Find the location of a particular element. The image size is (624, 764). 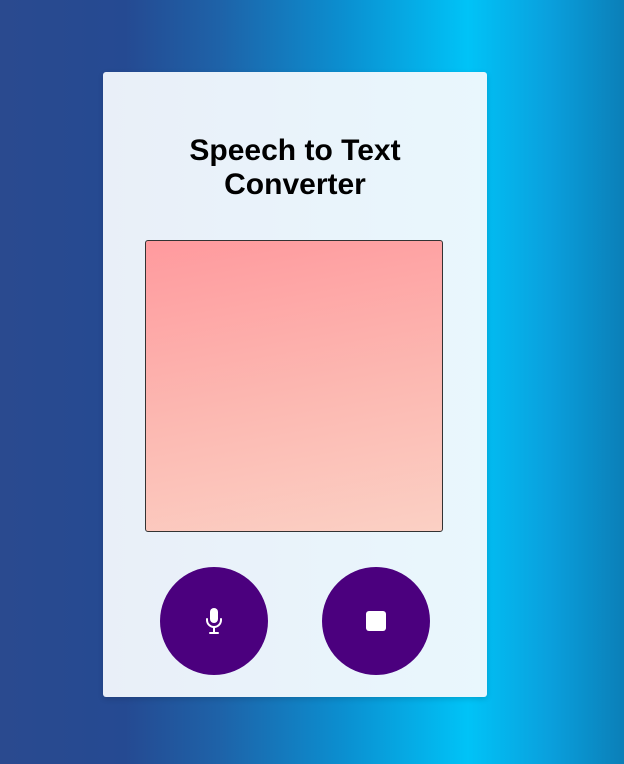

start-recording-button is located at coordinates (214, 621).